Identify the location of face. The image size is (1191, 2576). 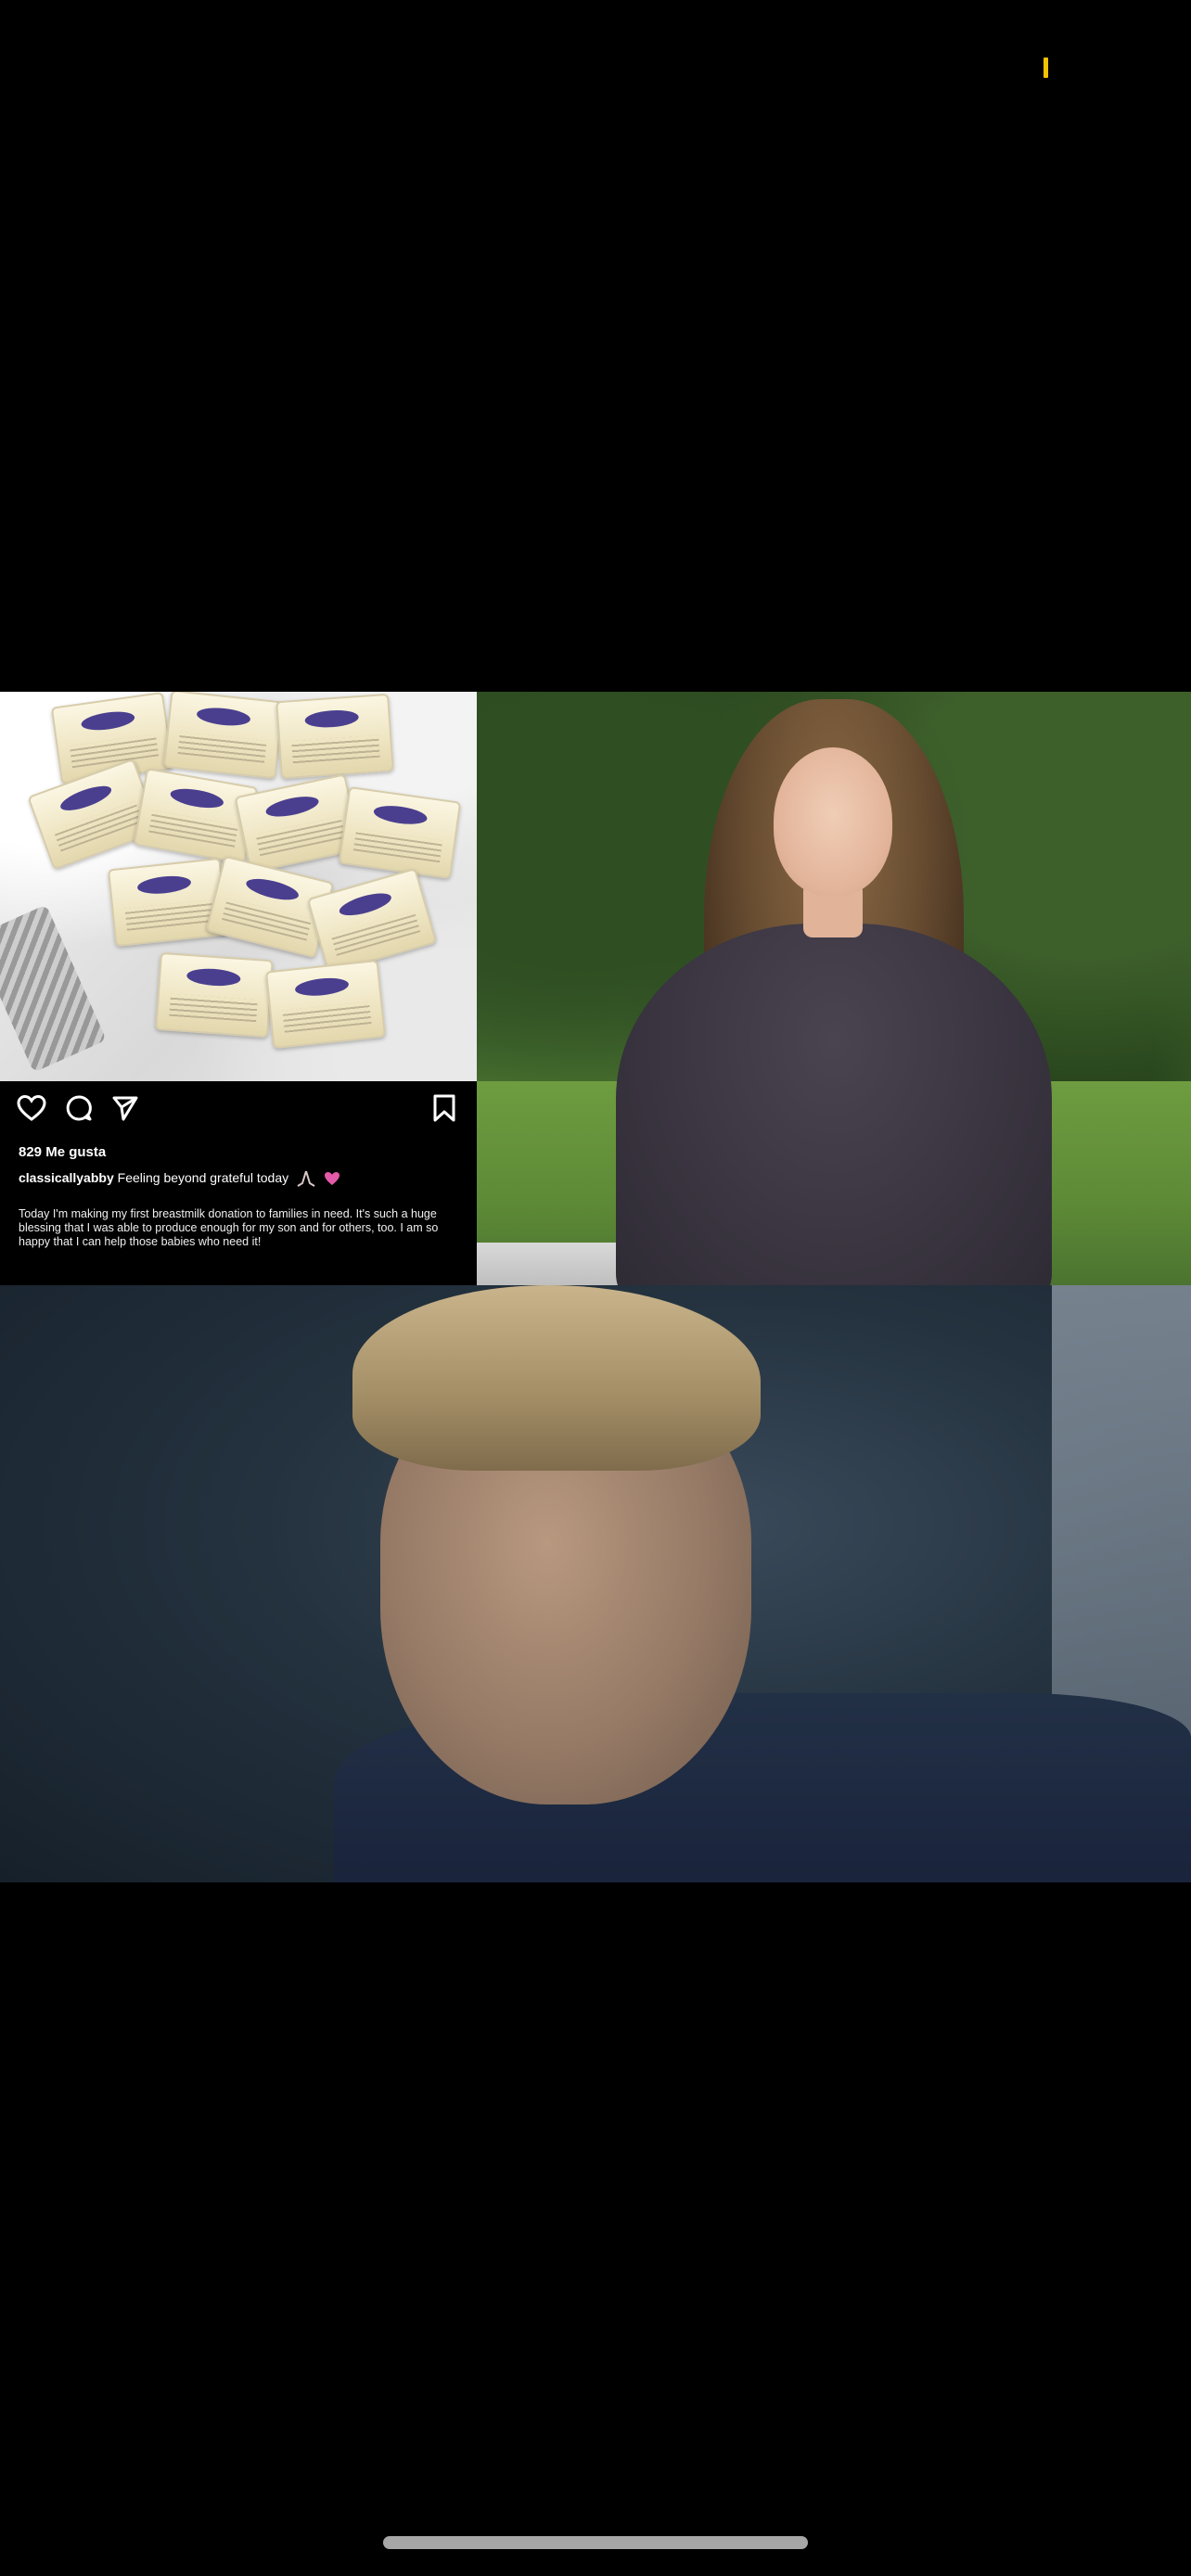
(833, 821).